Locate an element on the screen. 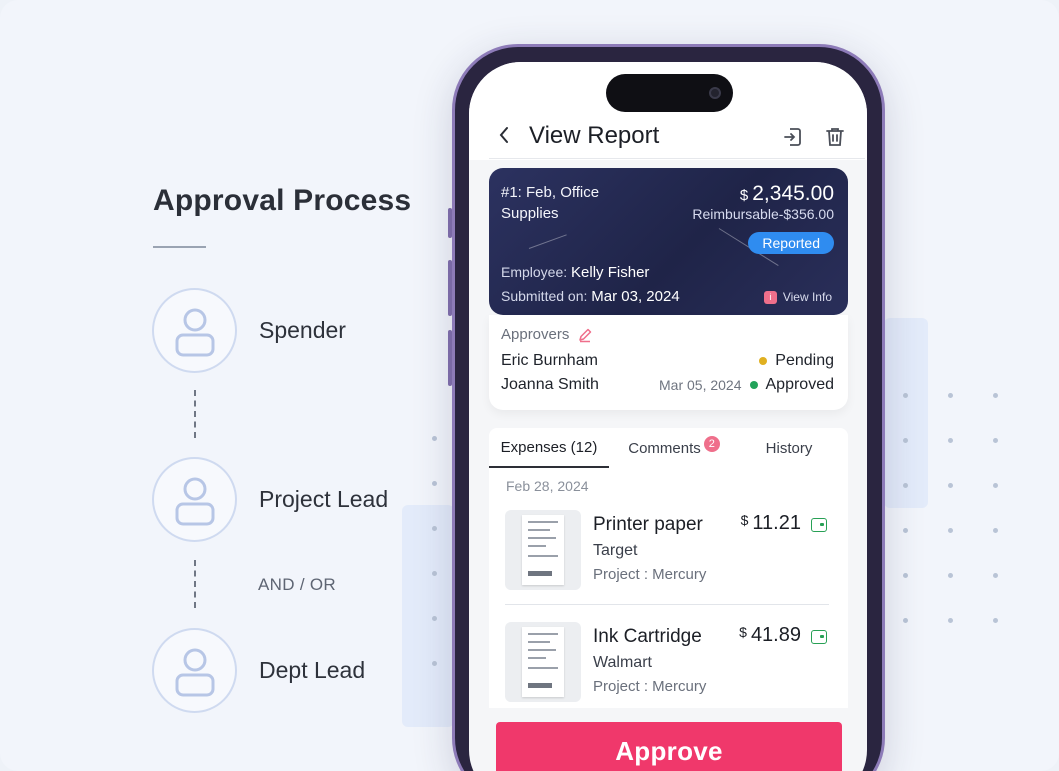  employee-label: Employee: is located at coordinates (534, 272).